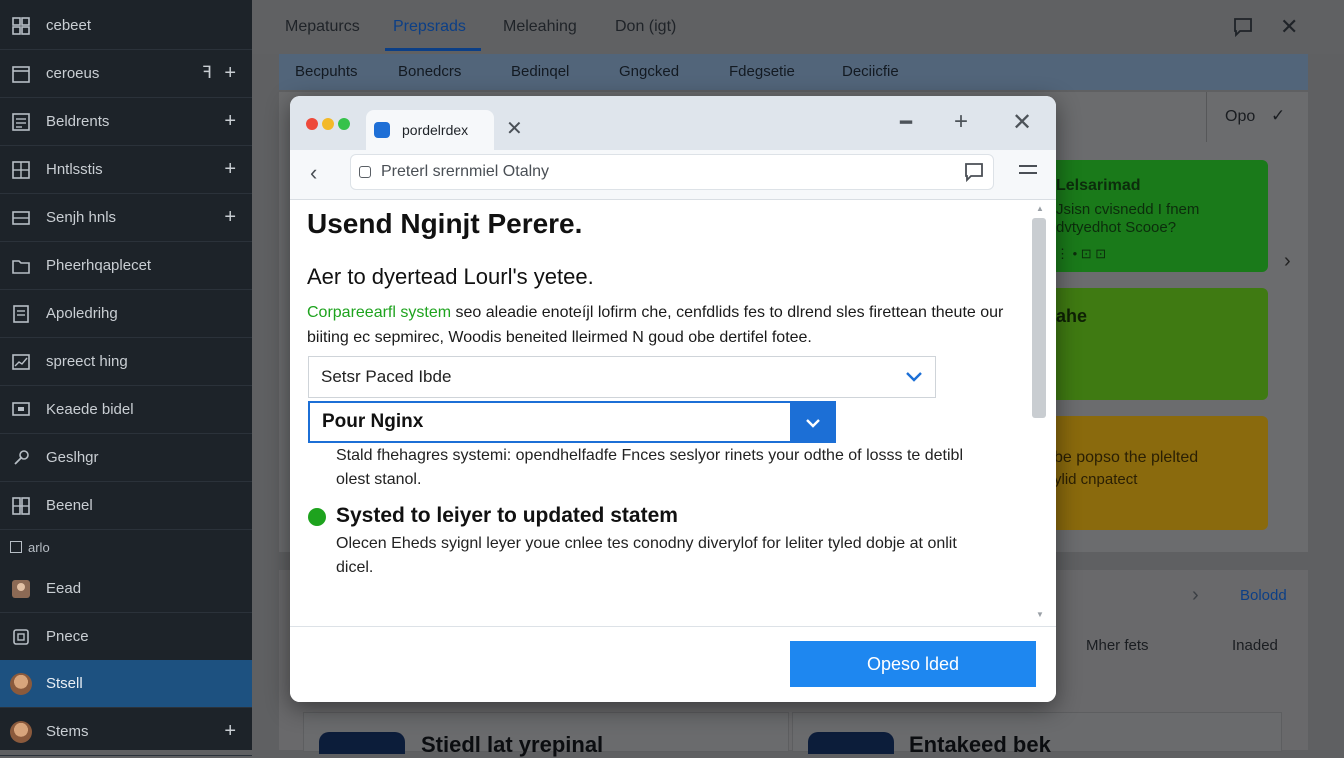  Describe the element at coordinates (126, 170) in the screenshot. I see `sidebar-item-hntlsstis: Hntlsstis +` at that location.